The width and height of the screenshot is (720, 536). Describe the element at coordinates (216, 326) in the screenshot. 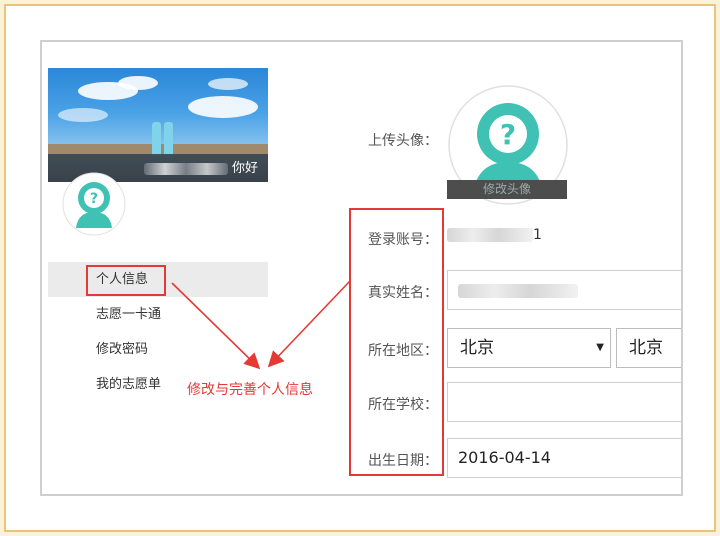

I see `arrow-from-sidebar` at that location.